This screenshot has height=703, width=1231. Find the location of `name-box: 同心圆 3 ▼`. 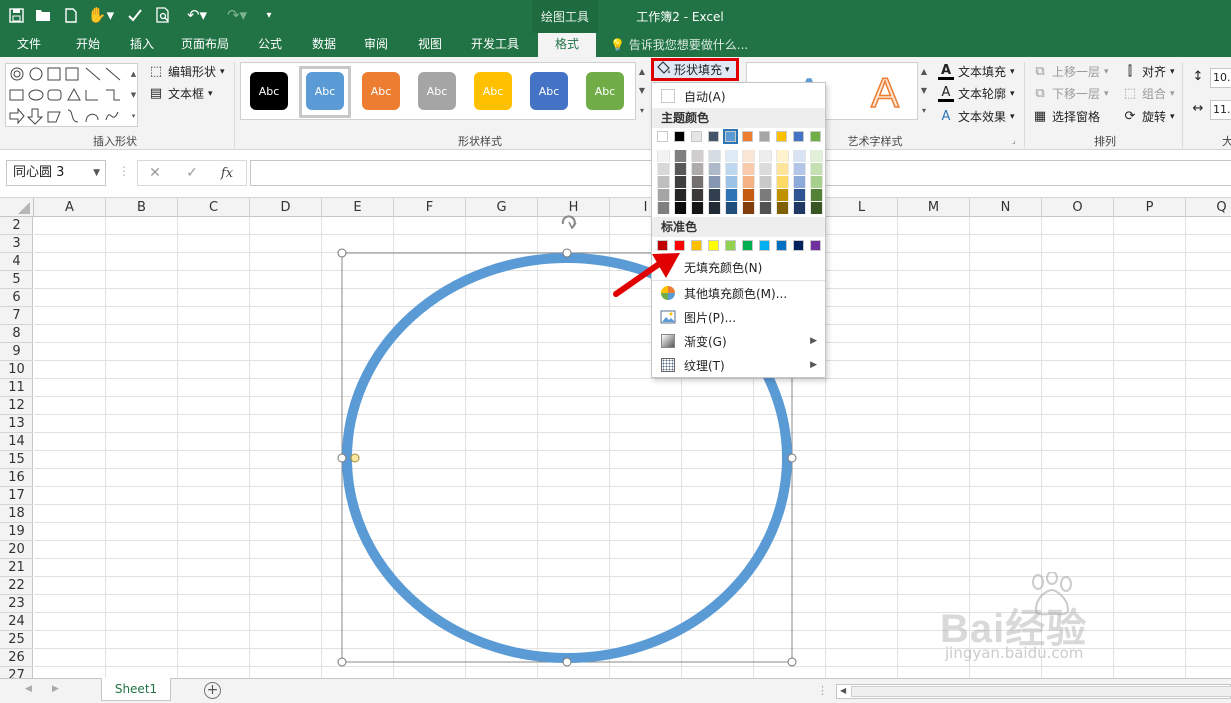

name-box: 同心圆 3 ▼ is located at coordinates (56, 173).